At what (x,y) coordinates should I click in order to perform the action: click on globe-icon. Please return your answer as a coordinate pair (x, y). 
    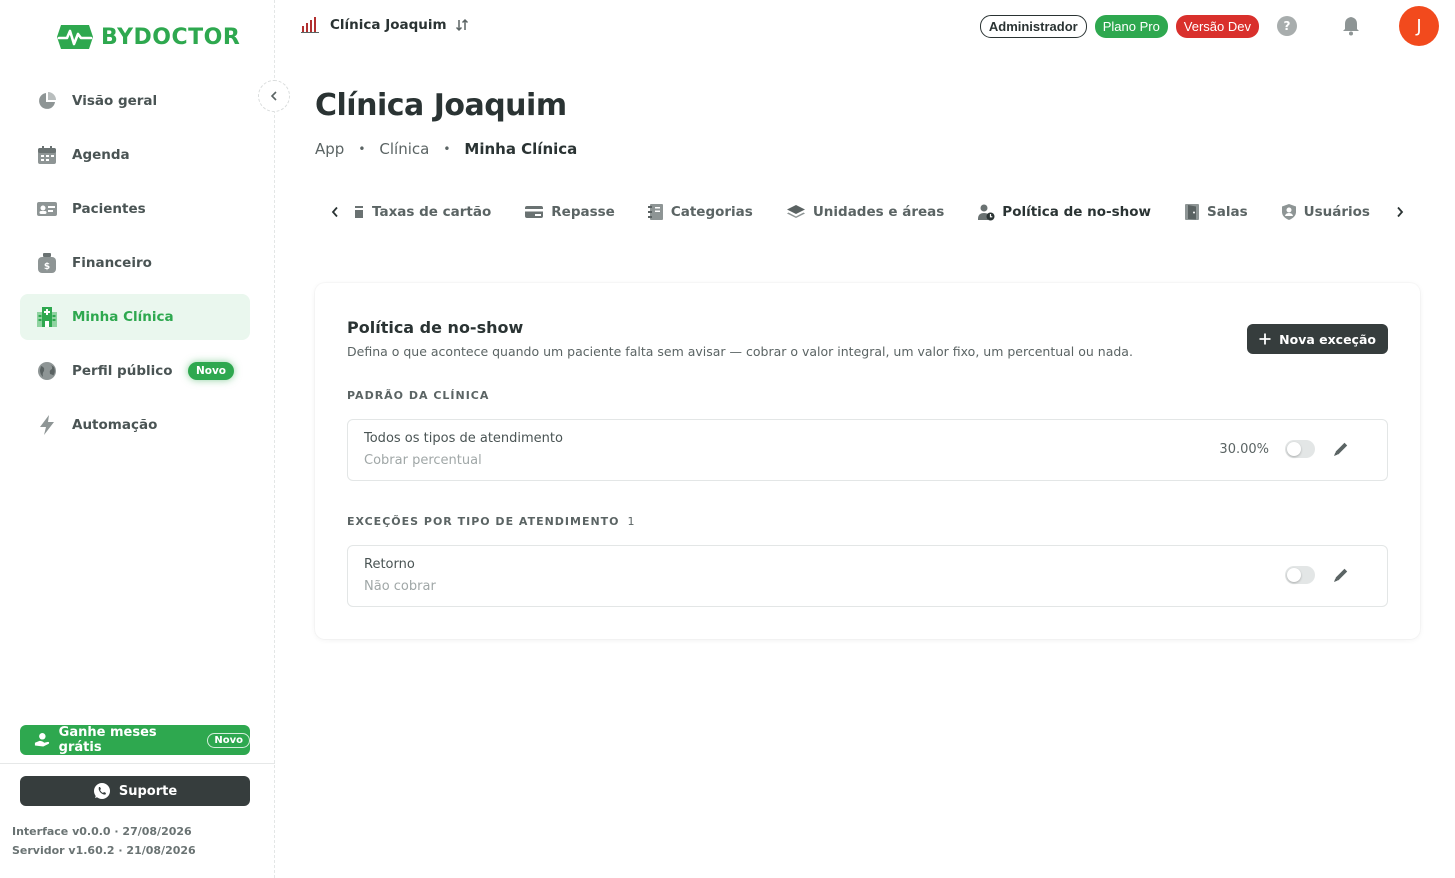
    Looking at the image, I should click on (47, 371).